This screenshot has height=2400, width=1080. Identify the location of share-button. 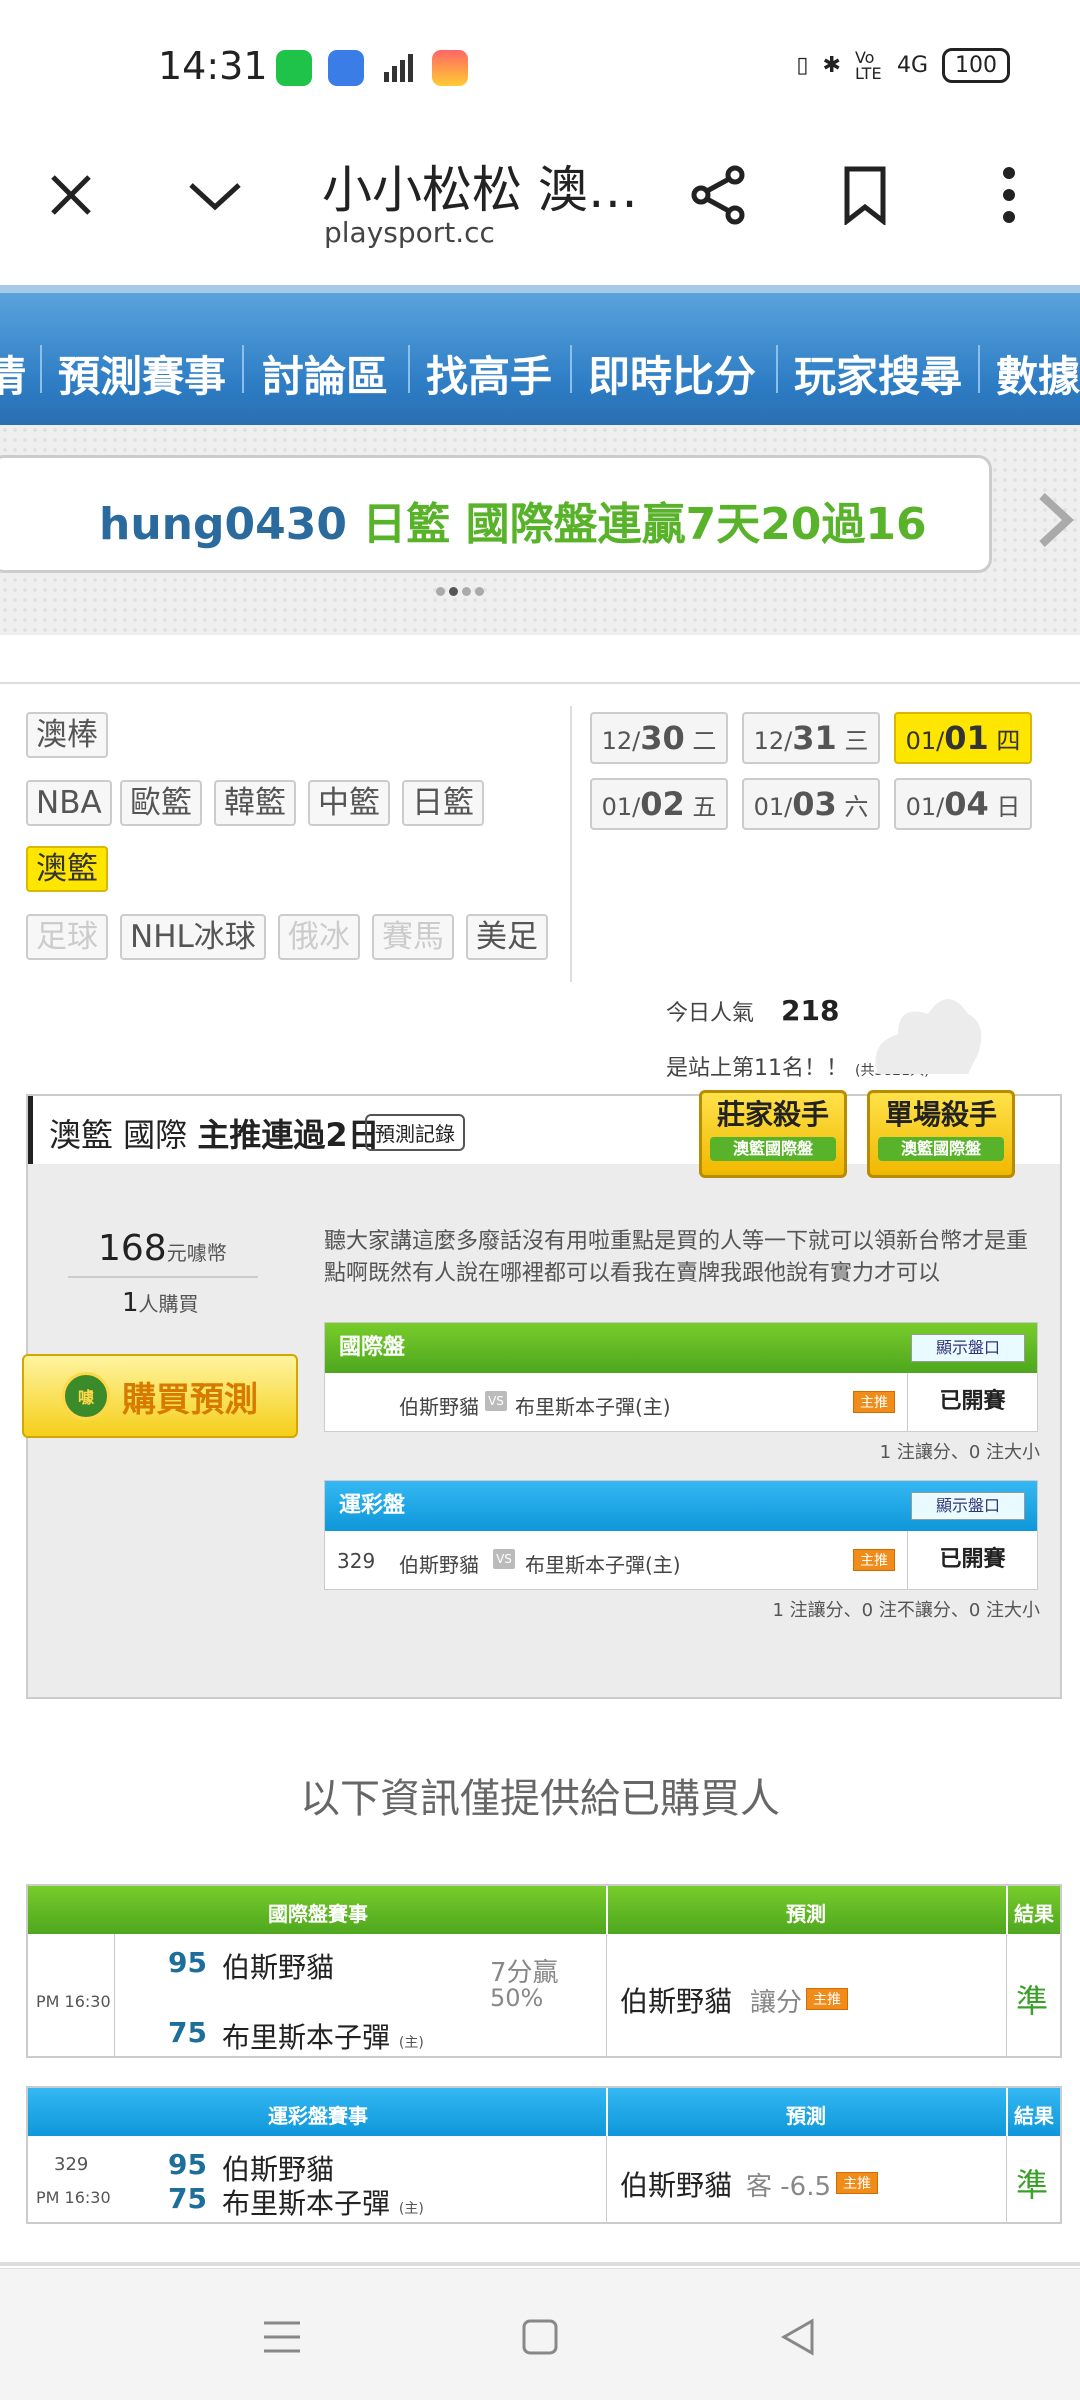
(719, 195).